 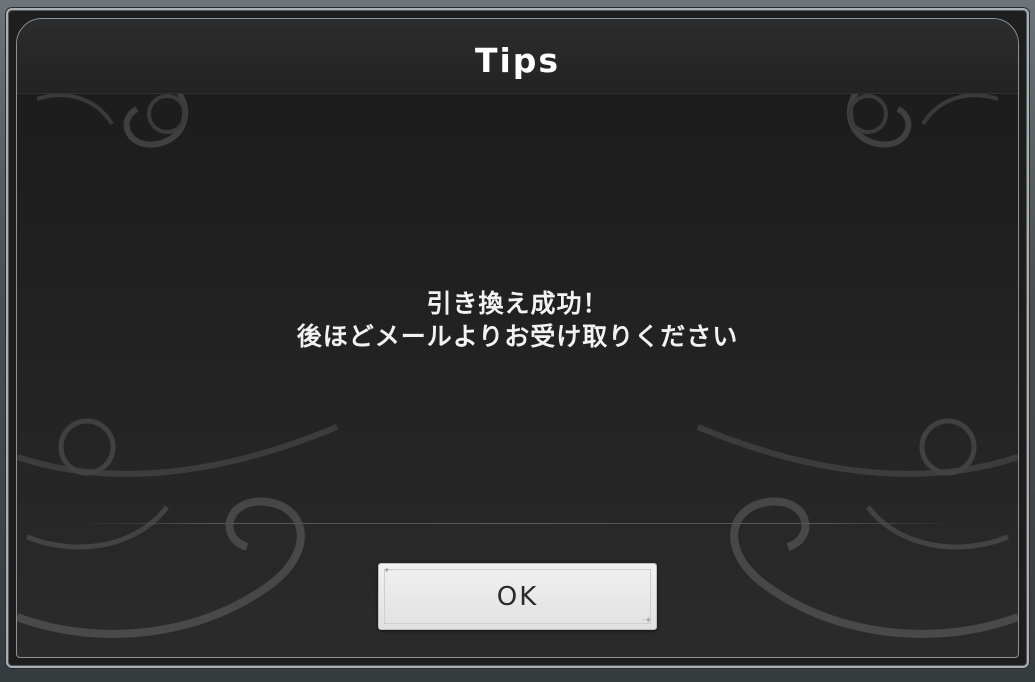 I want to click on divider, so click(x=517, y=523).